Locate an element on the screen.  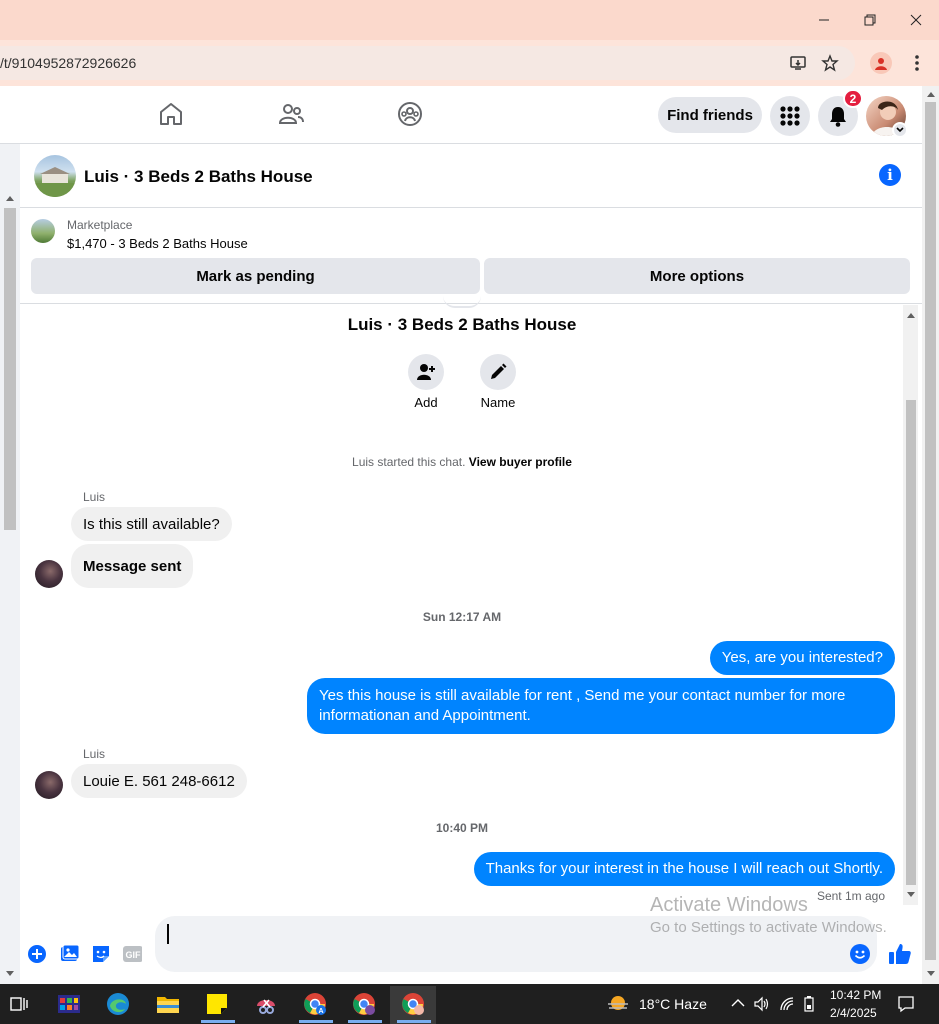
timestamp: Sun 12:17 AM is located at coordinates (462, 617).